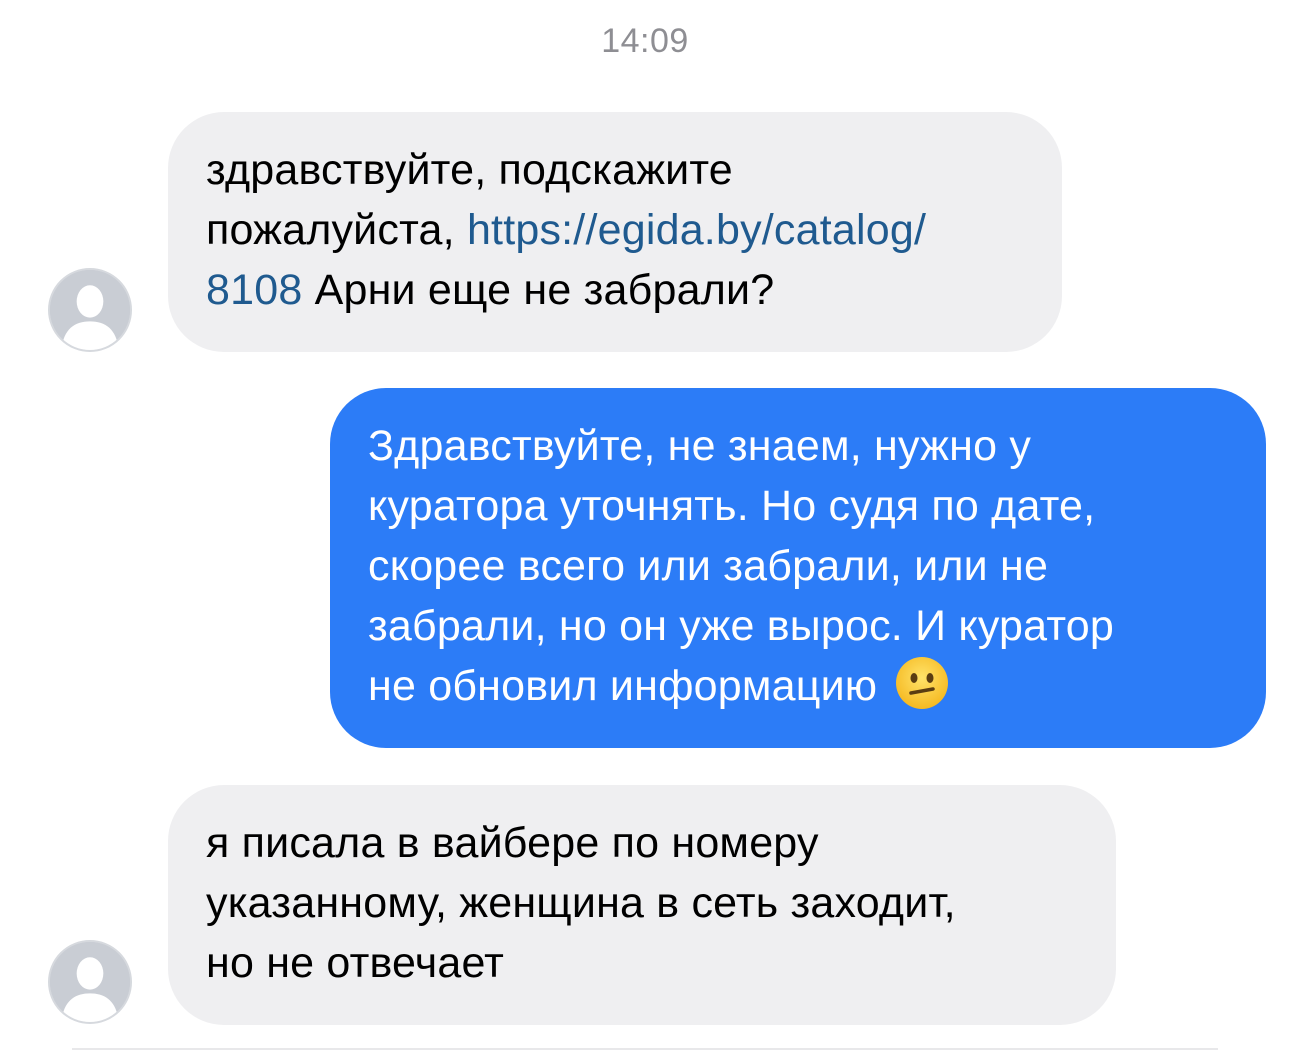  Describe the element at coordinates (581, 903) in the screenshot. I see `message-text-line: указанному, женщина в сеть заходит,` at that location.